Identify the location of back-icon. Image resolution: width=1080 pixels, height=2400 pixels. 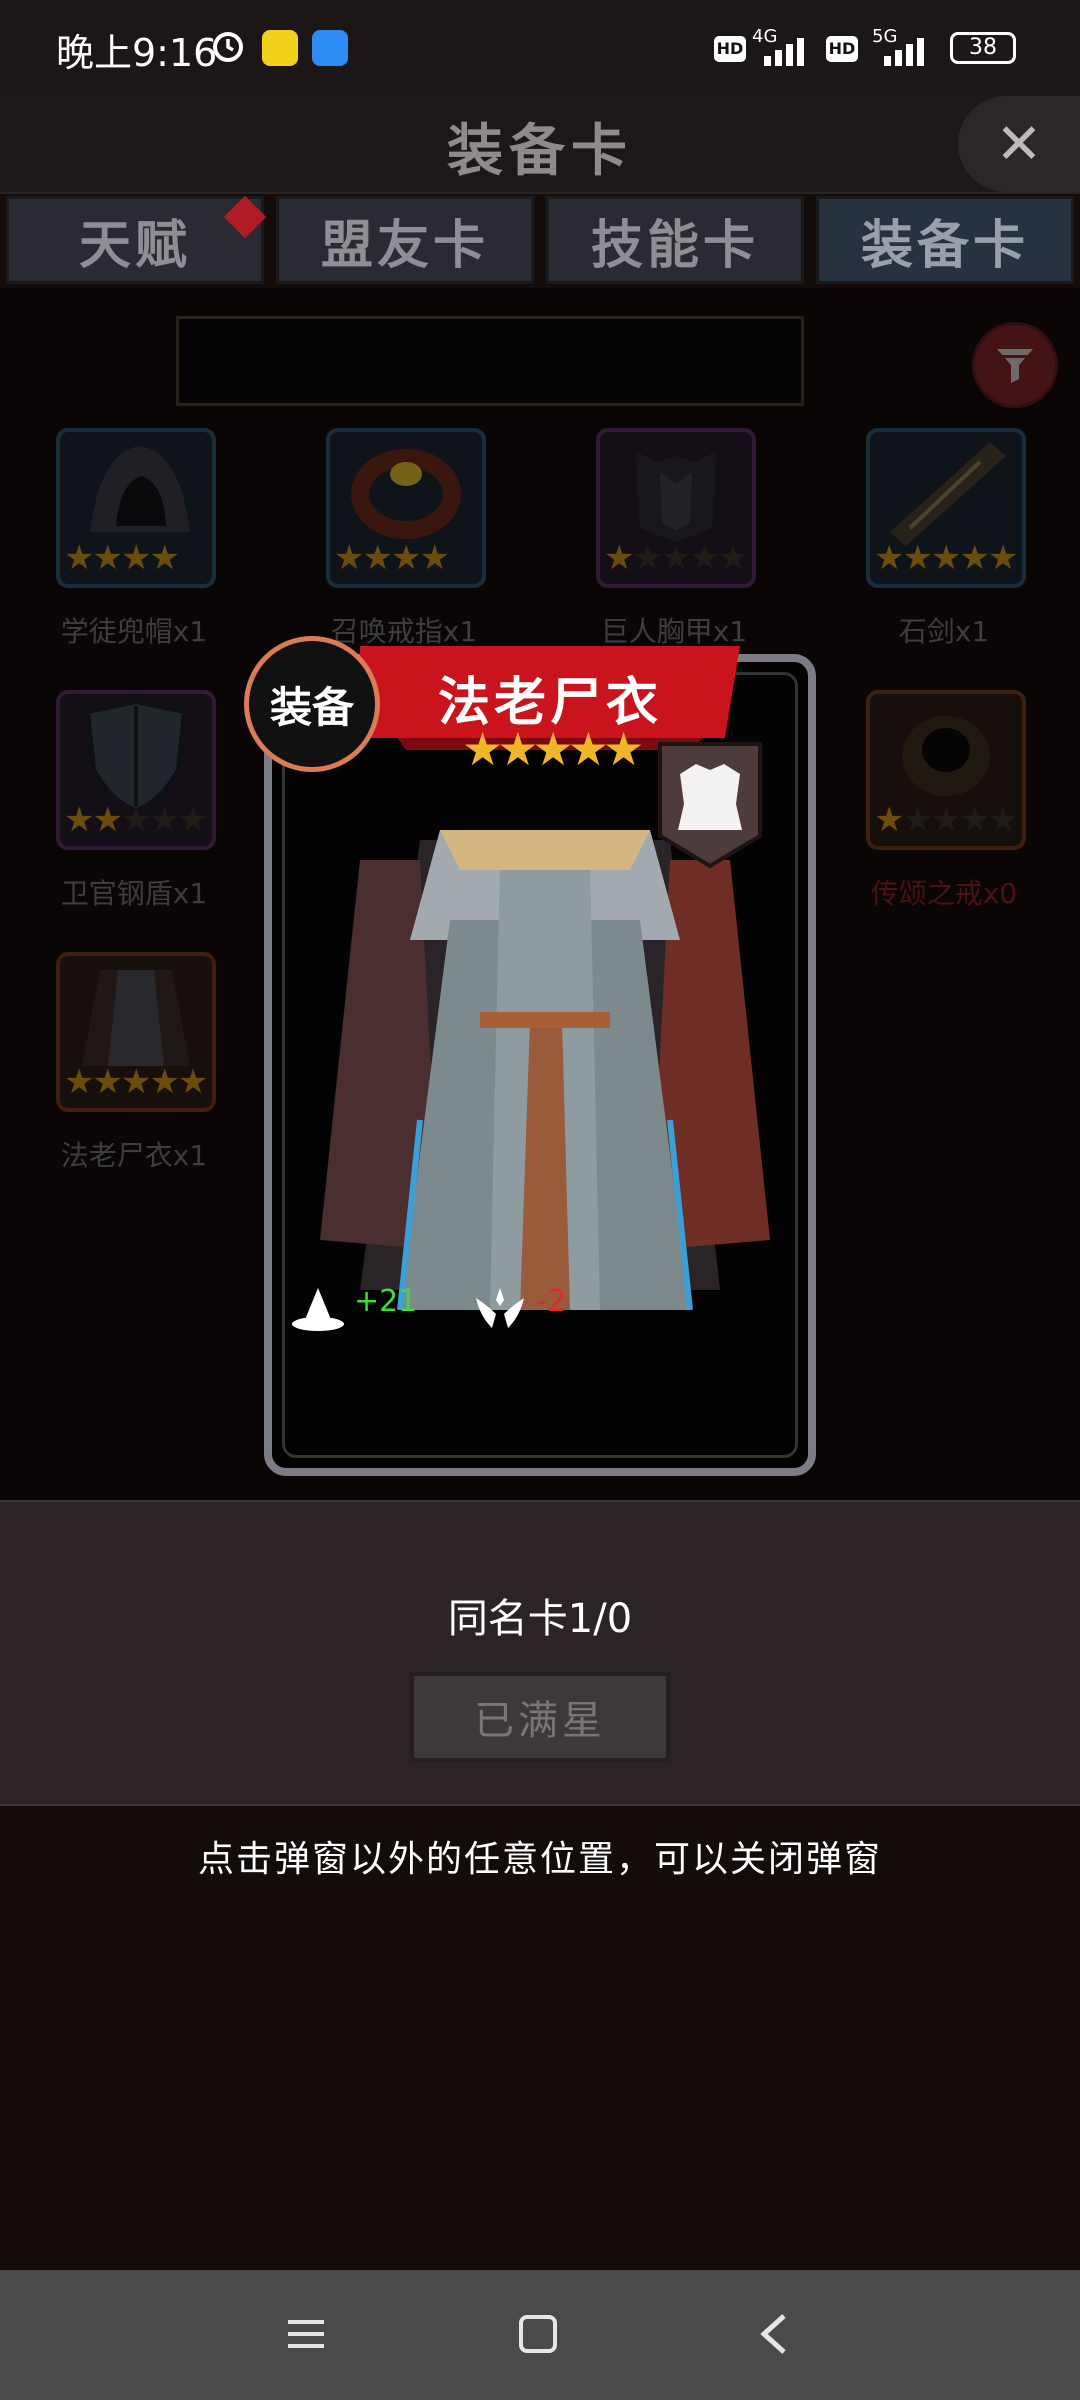
(774, 2334).